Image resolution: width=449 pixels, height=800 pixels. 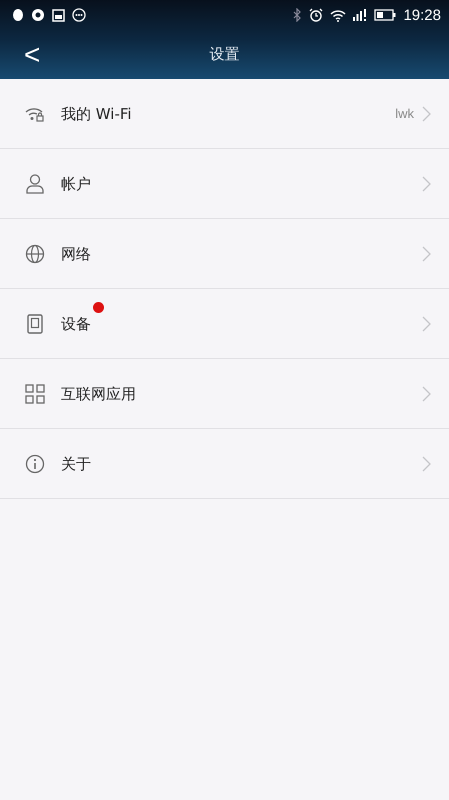 I want to click on info-icon, so click(x=35, y=464).